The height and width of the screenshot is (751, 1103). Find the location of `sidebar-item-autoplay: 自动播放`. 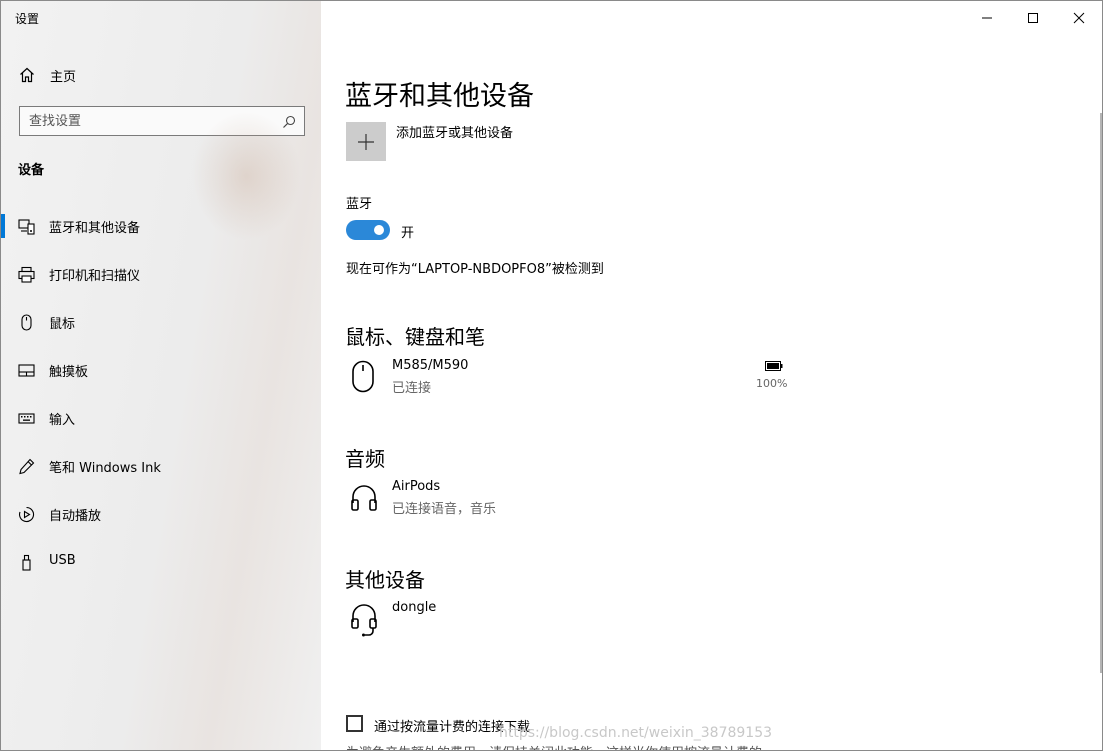

sidebar-item-autoplay: 自动播放 is located at coordinates (161, 514).